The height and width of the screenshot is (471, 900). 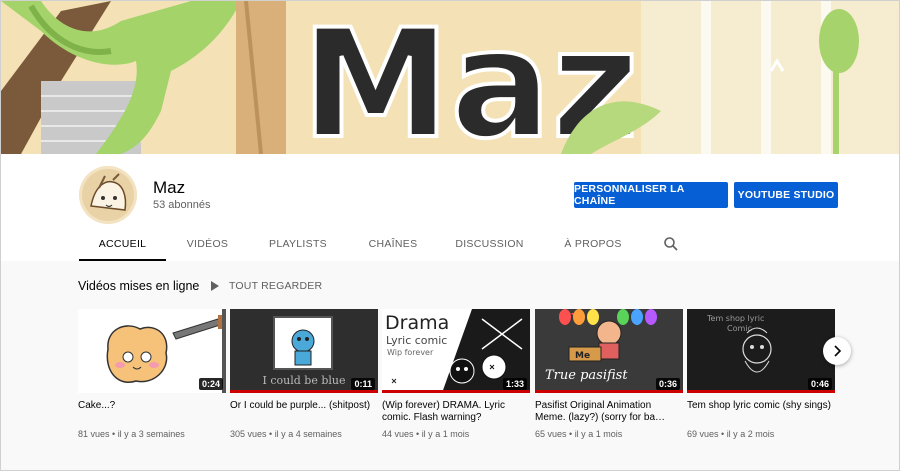 I want to click on video-meta: 44 vues • il y a 1 mois, so click(x=426, y=434).